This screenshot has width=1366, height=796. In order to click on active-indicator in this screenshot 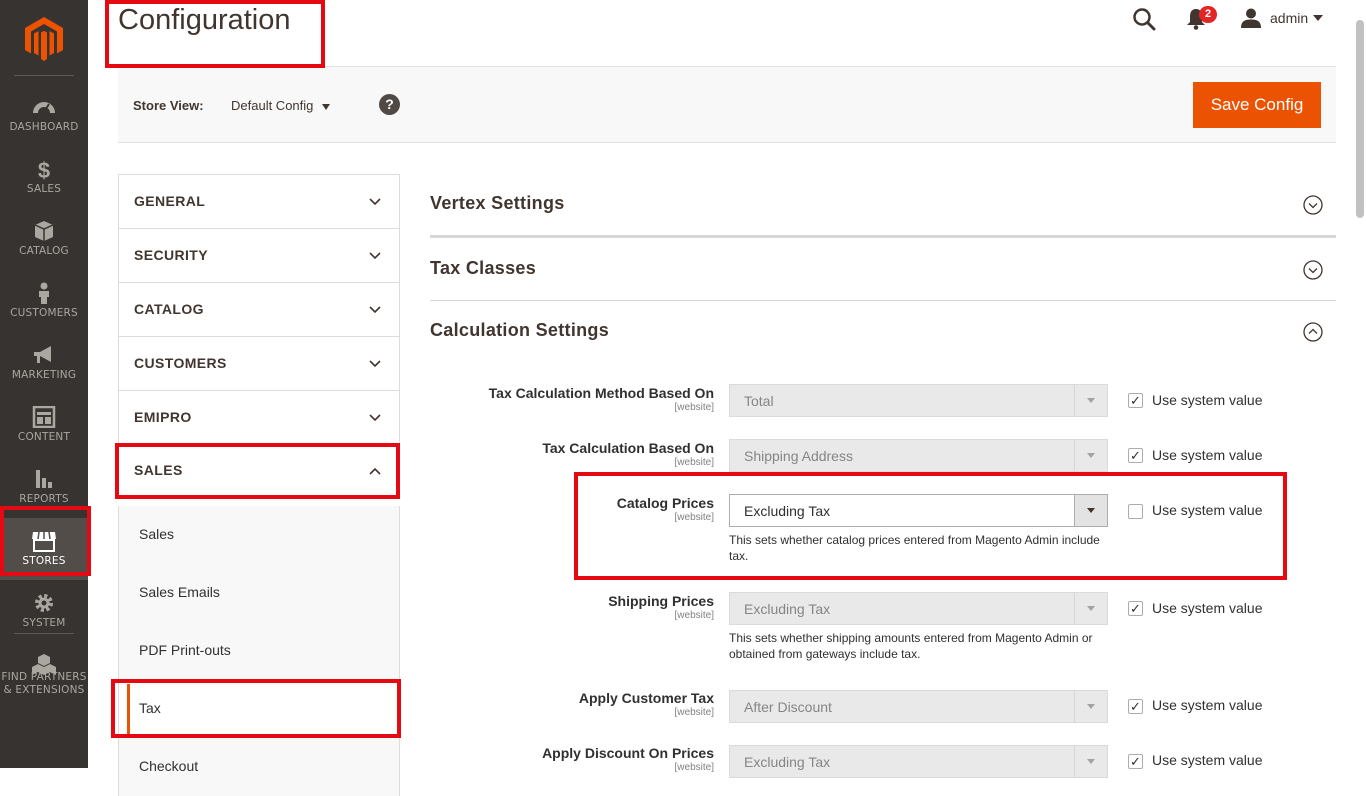, I will do `click(128, 709)`.